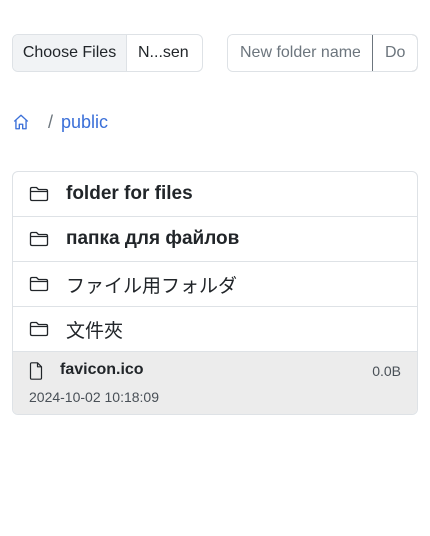 The height and width of the screenshot is (536, 430). What do you see at coordinates (386, 371) in the screenshot?
I see `file-size: 0.0B` at bounding box center [386, 371].